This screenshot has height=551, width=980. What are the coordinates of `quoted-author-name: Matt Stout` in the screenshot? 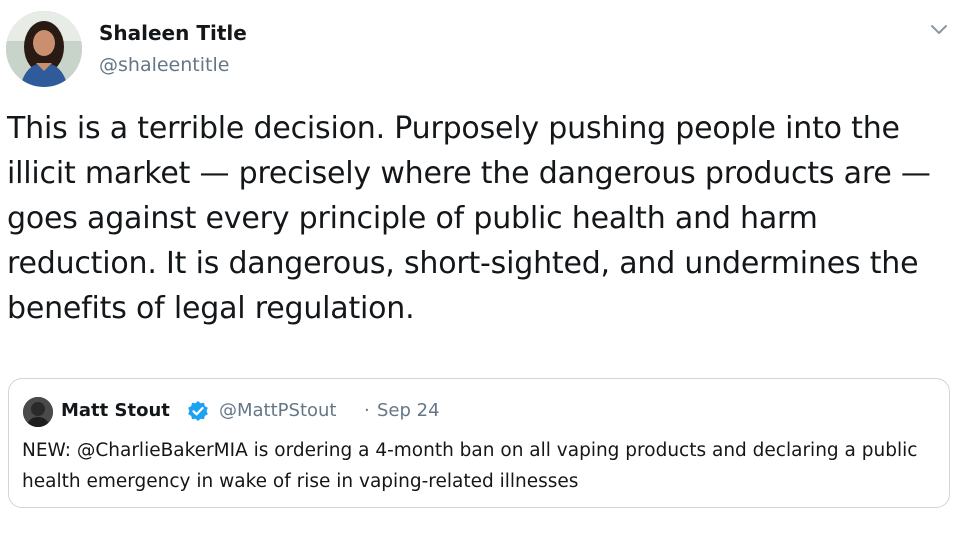 It's located at (115, 410).